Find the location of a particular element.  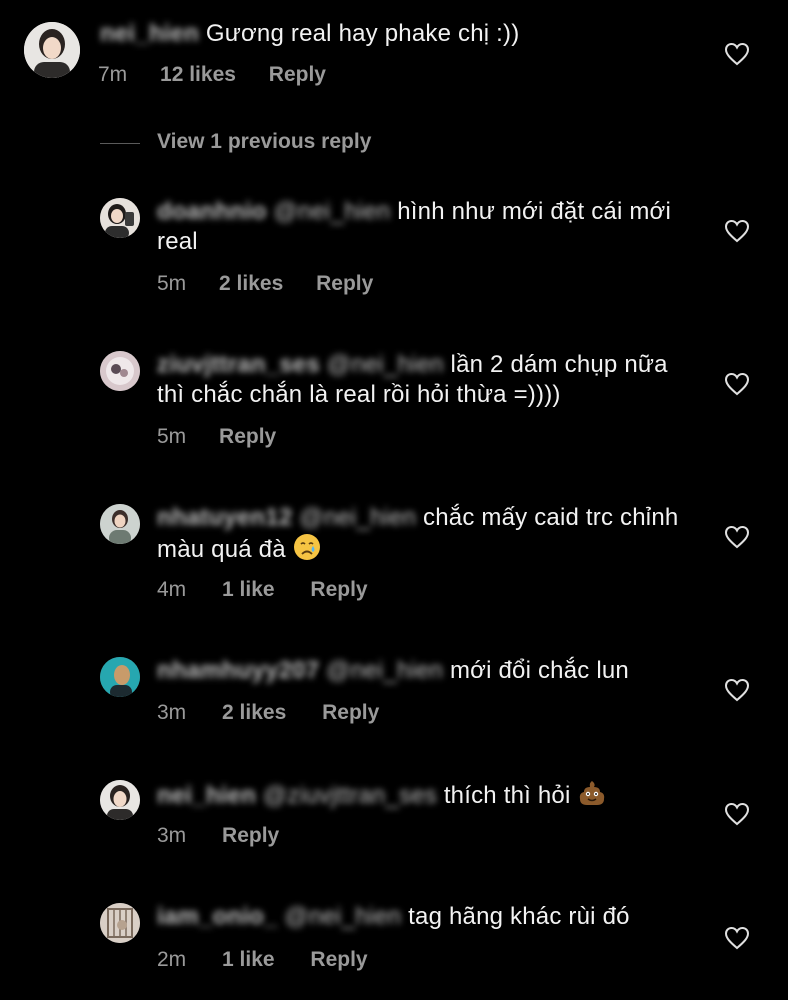

crying-face-icon is located at coordinates (307, 551).